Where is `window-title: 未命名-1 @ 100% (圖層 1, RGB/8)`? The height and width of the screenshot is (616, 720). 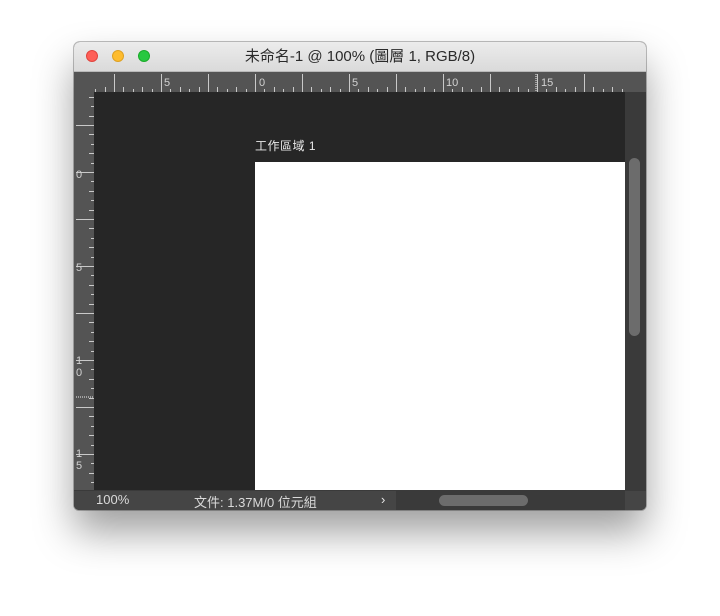 window-title: 未命名-1 @ 100% (圖層 1, RGB/8) is located at coordinates (360, 56).